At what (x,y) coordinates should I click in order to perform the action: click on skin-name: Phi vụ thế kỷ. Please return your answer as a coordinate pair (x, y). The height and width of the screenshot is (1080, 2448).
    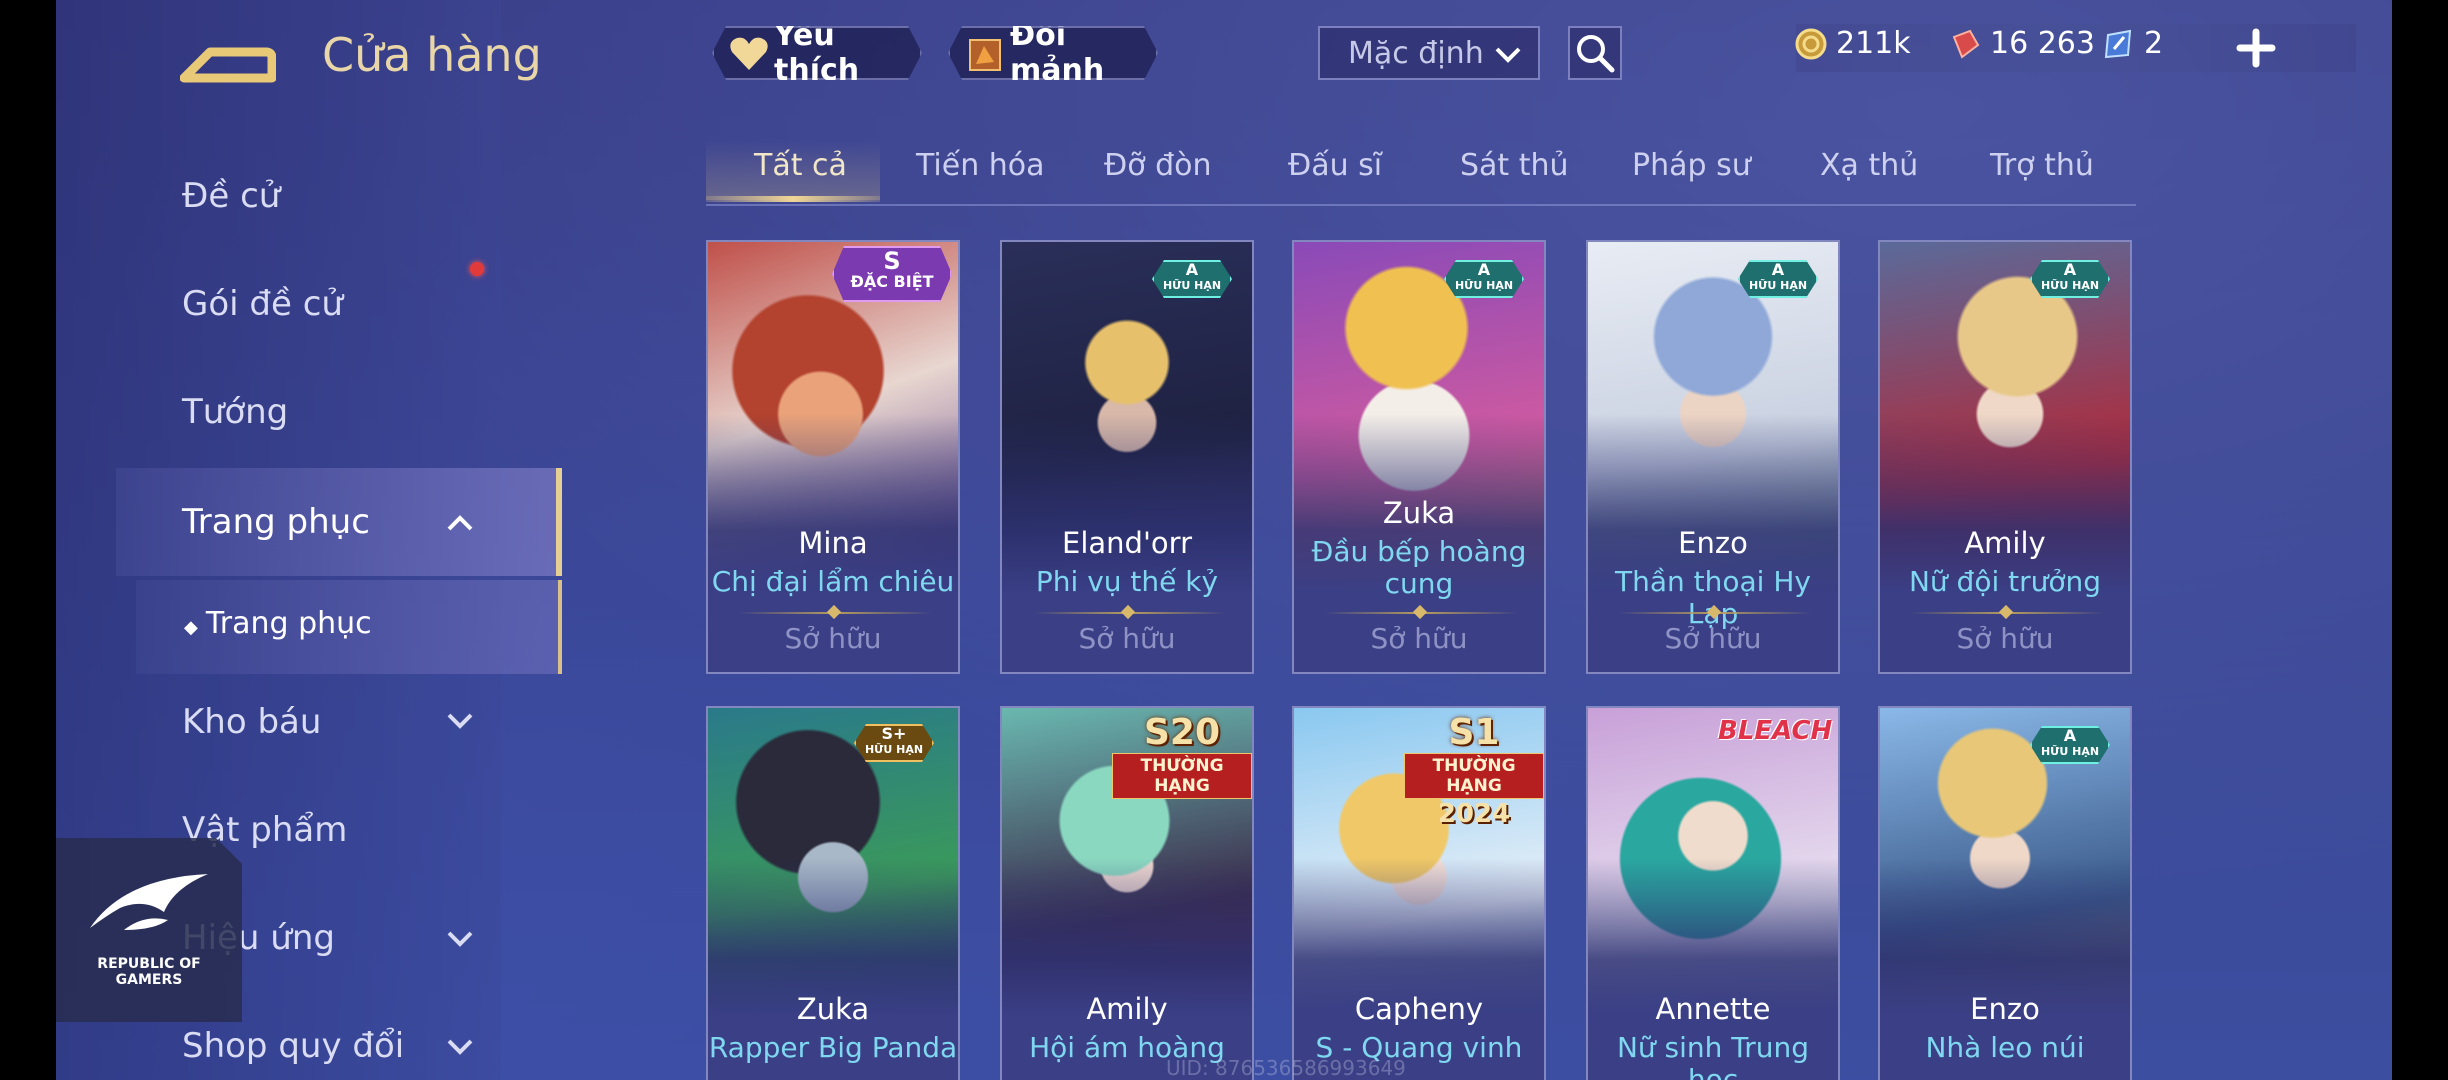
    Looking at the image, I should click on (1127, 581).